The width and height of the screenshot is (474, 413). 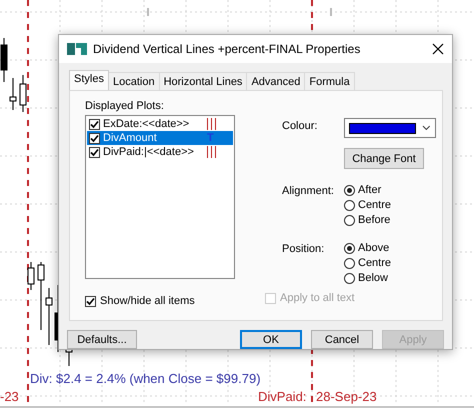 I want to click on radio-label: After, so click(x=370, y=190).